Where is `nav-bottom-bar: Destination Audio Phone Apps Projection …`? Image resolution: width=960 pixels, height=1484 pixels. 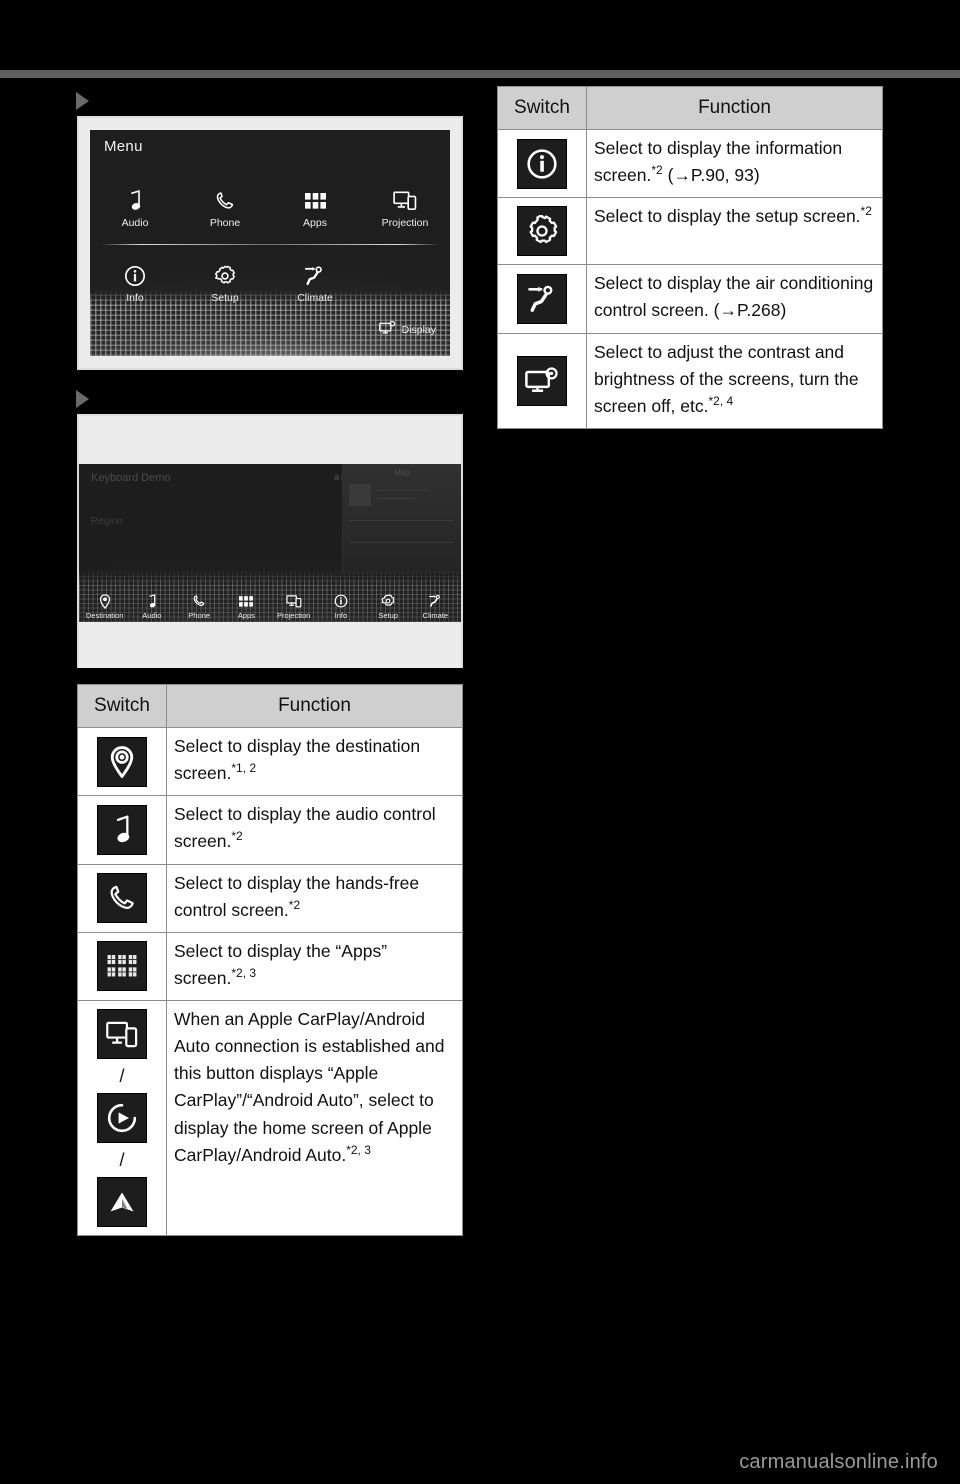
nav-bottom-bar: Destination Audio Phone Apps Projection … is located at coordinates (270, 606).